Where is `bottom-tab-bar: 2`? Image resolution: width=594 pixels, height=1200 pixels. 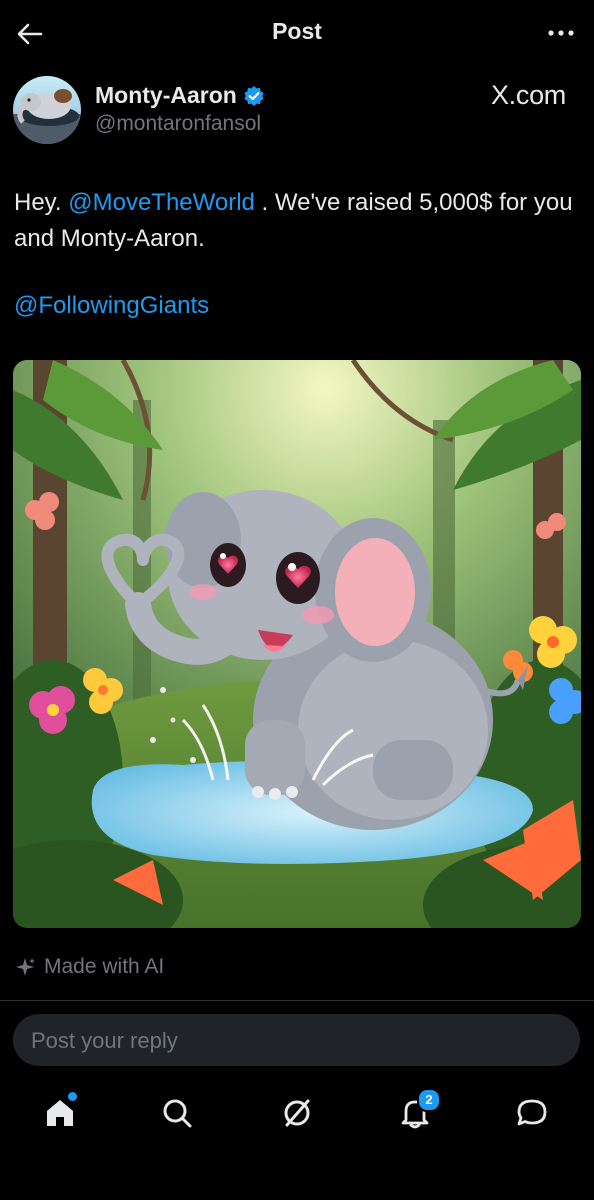 bottom-tab-bar: 2 is located at coordinates (297, 1140).